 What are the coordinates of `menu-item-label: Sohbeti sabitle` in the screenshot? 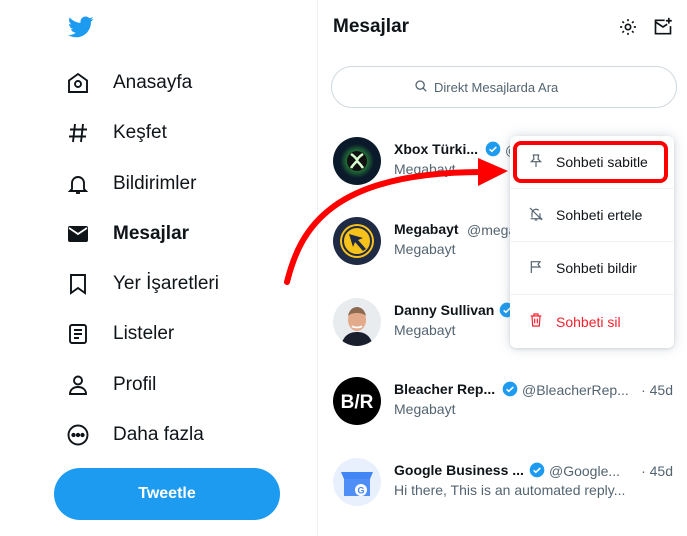 It's located at (602, 162).